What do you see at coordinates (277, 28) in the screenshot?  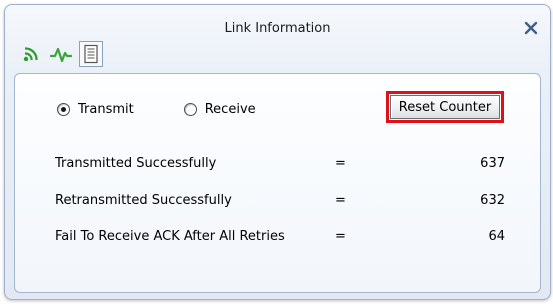 I see `window-title: Link Information` at bounding box center [277, 28].